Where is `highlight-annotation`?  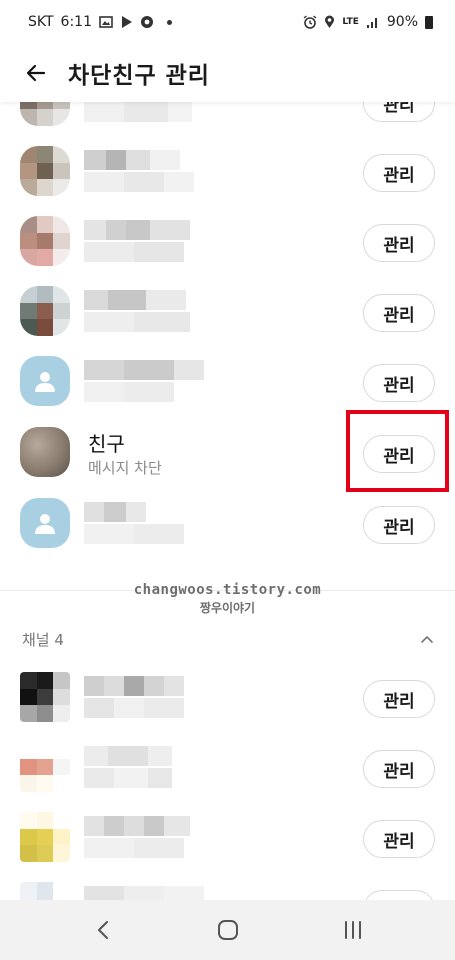
highlight-annotation is located at coordinates (397, 451).